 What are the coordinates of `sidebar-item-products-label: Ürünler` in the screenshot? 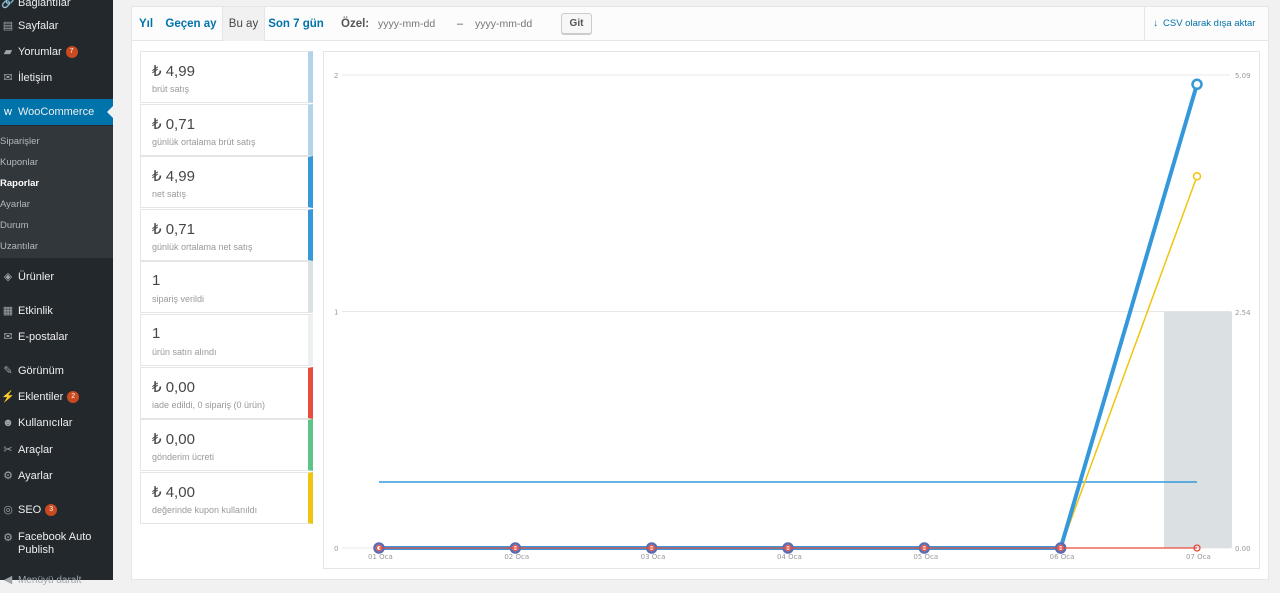 It's located at (36, 277).